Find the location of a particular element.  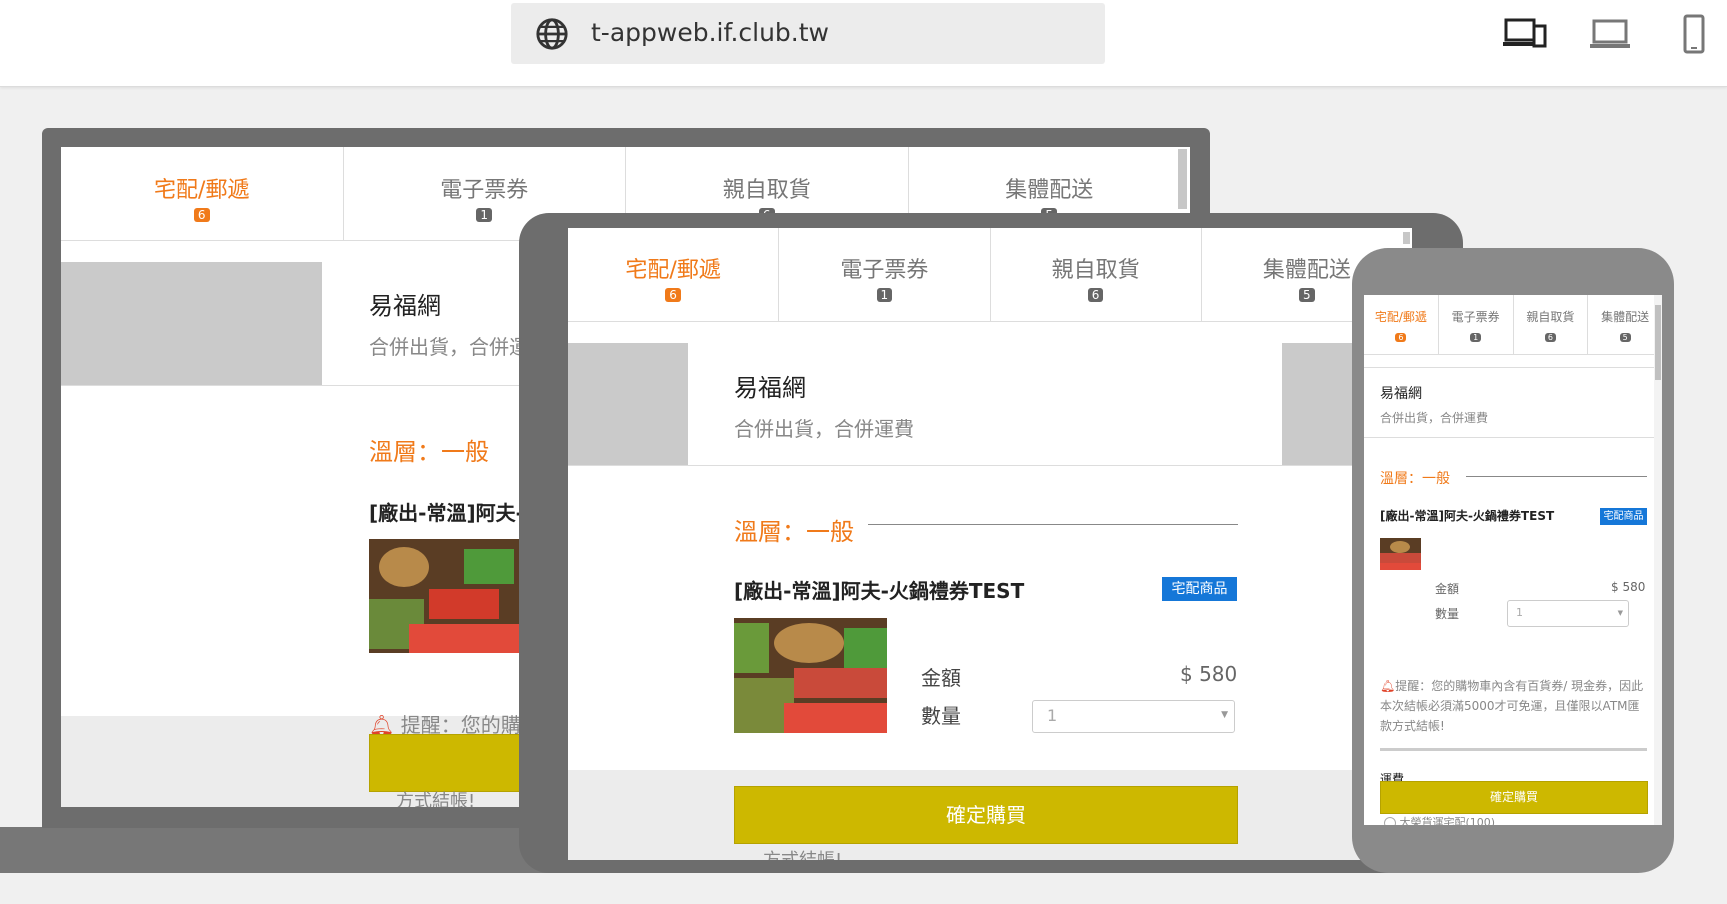

shipping-option-label: 大榮貨運宅配(100) is located at coordinates (1447, 820).